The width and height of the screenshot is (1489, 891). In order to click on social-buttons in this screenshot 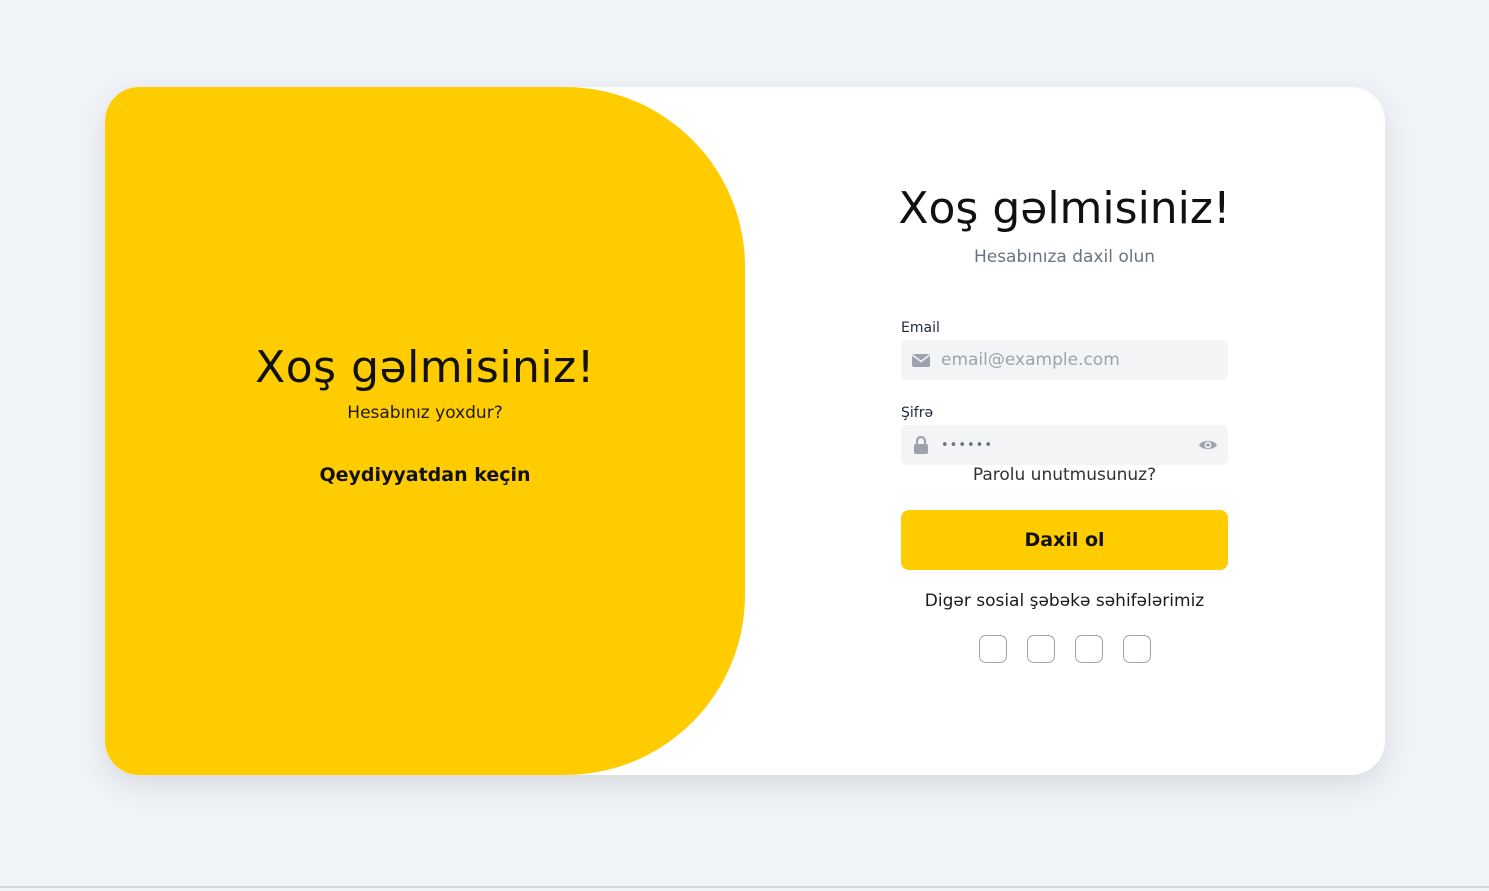, I will do `click(1064, 649)`.